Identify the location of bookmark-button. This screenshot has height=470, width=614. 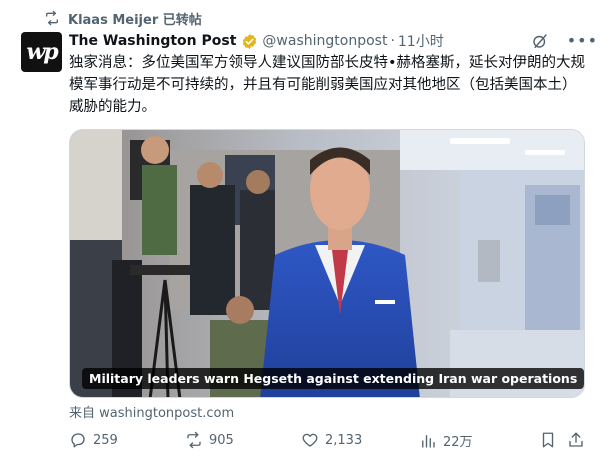
(548, 440).